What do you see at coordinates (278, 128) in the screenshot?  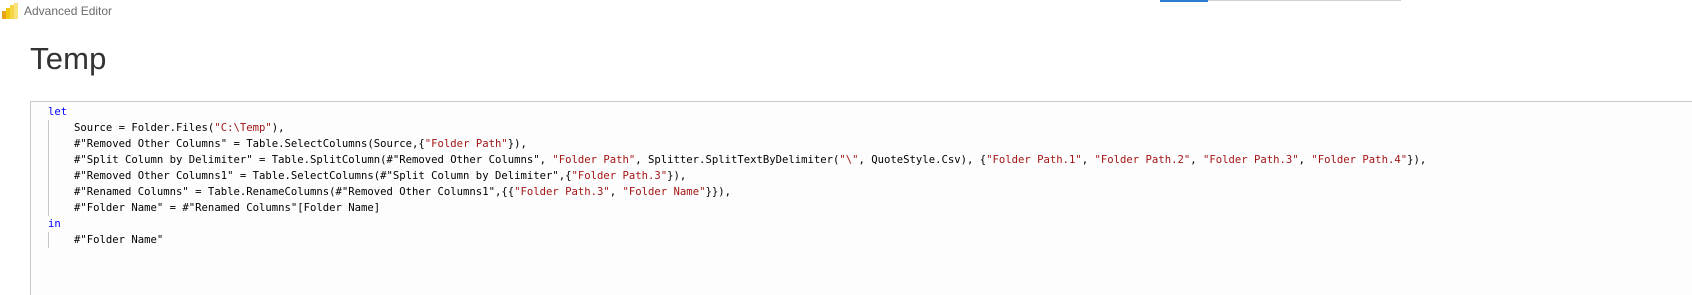 I see `code-text: ),` at bounding box center [278, 128].